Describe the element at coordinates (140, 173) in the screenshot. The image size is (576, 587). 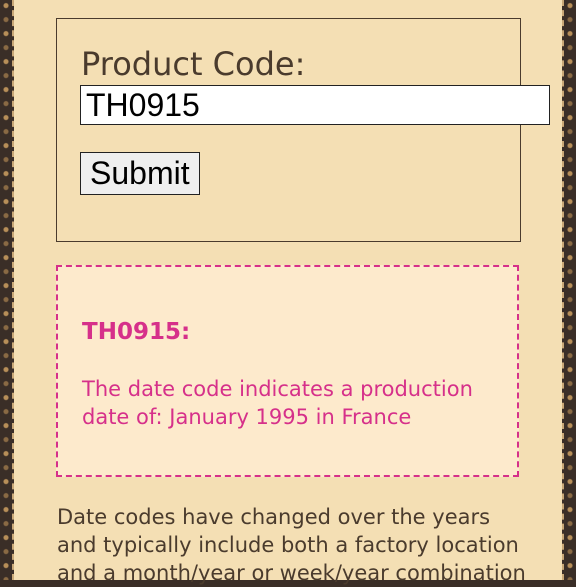
I see `submit-button: Submit` at that location.